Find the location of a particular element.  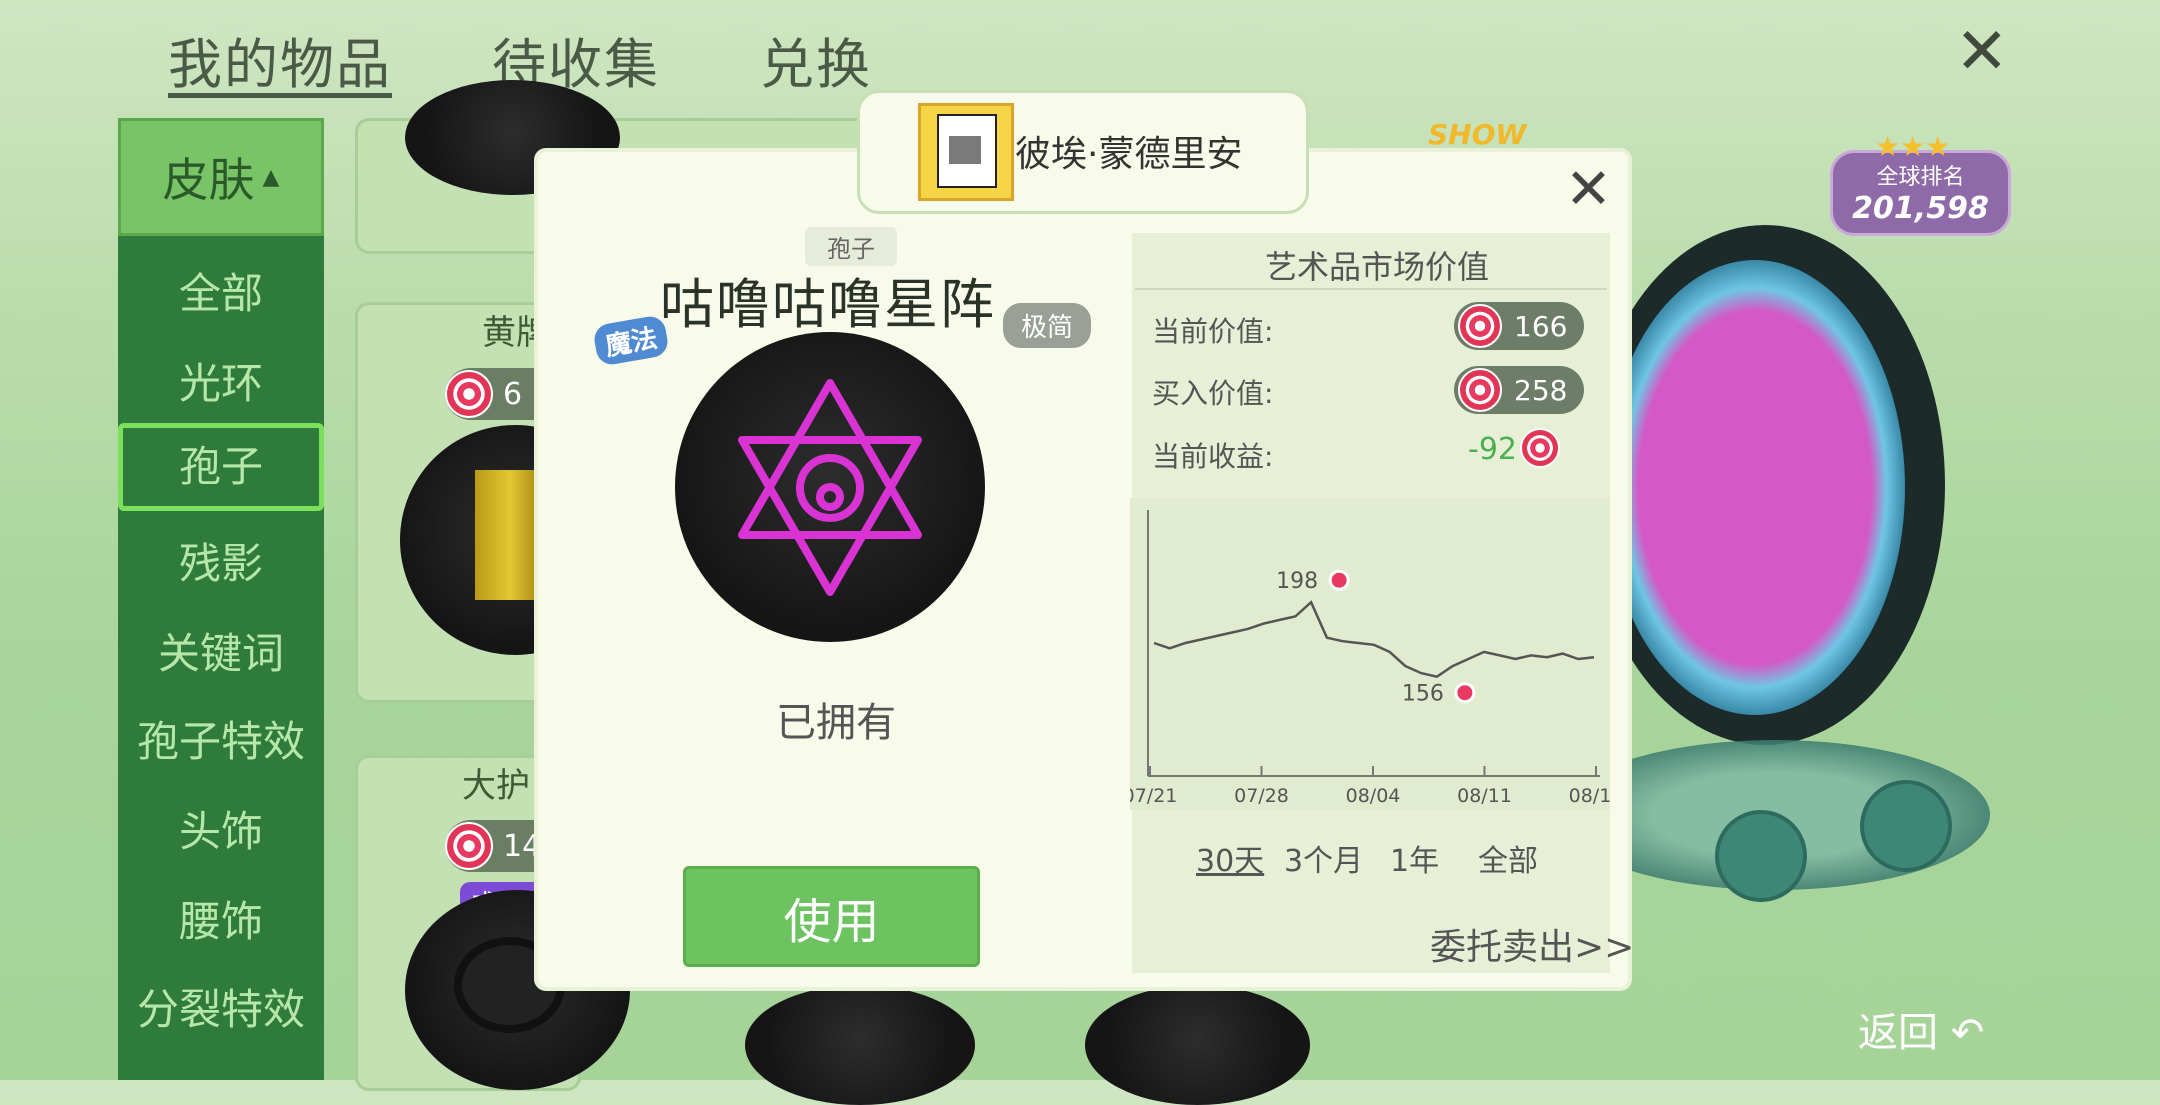

back-button: 返回 ↶ is located at coordinates (1921, 1029).